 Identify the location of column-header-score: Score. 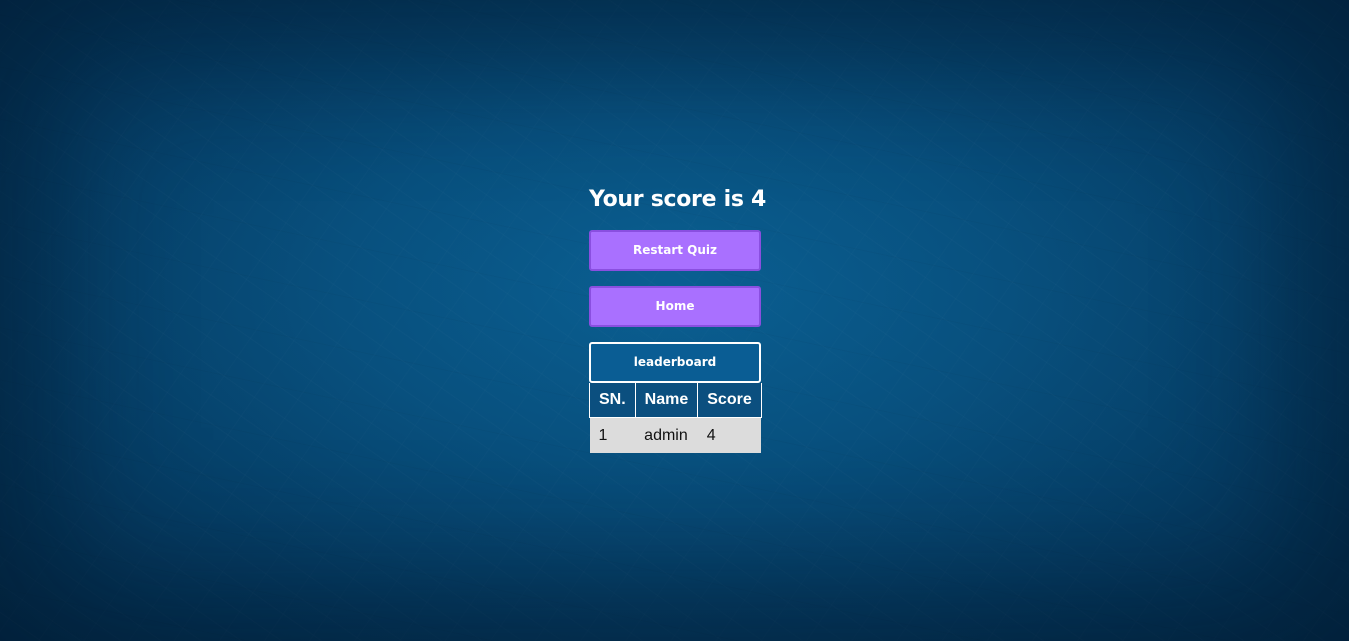
(729, 400).